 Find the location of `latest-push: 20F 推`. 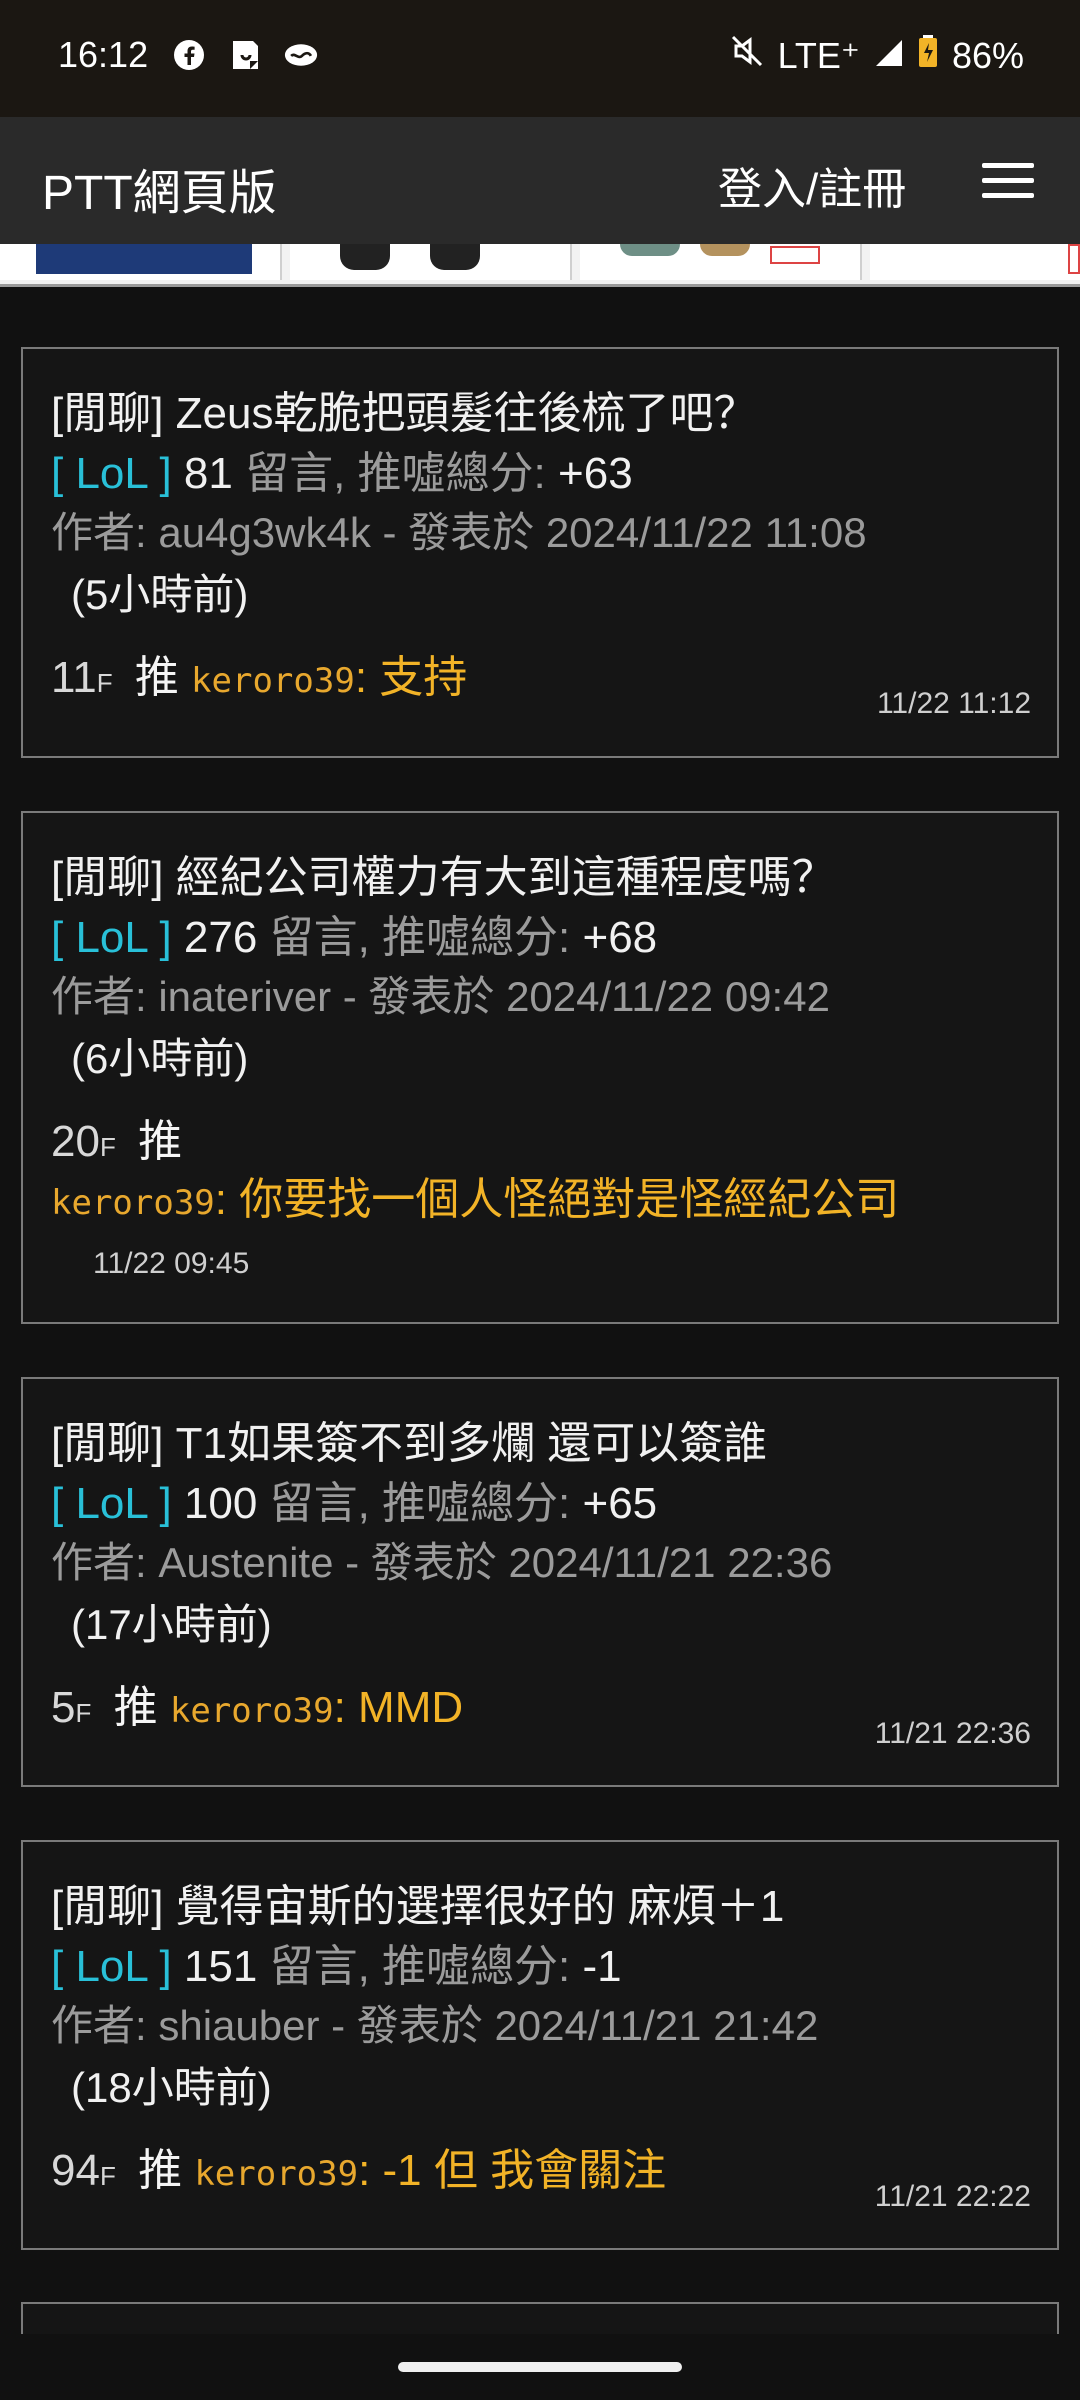

latest-push: 20F 推 is located at coordinates (116, 1137).